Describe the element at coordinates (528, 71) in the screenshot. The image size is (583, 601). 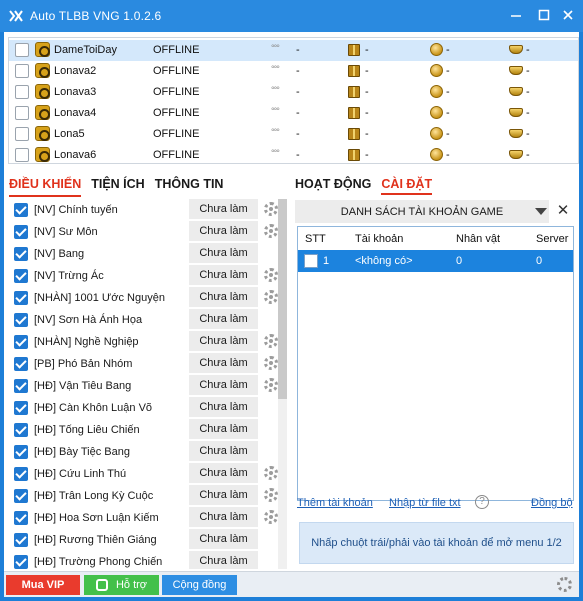
I see `account-ingot-value: -` at that location.